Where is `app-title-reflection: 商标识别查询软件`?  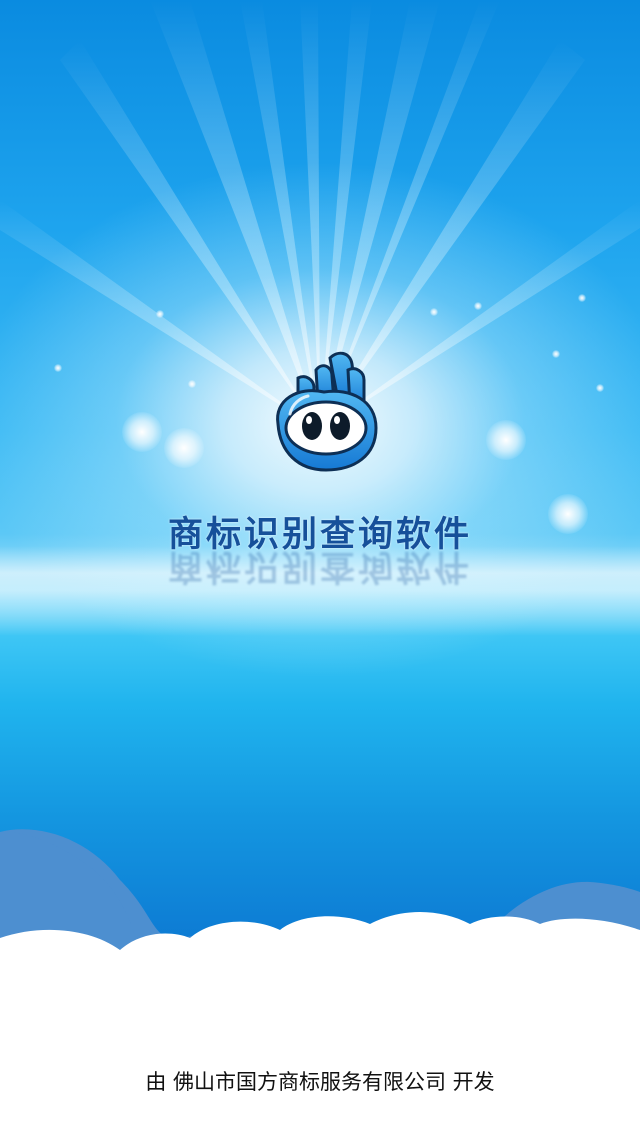
app-title-reflection: 商标识别查询软件 is located at coordinates (319, 566).